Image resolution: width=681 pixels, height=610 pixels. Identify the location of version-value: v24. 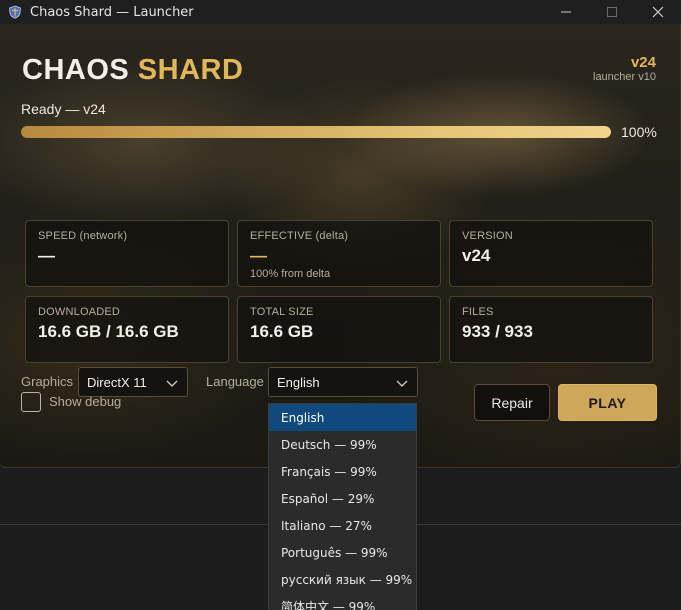
(476, 255).